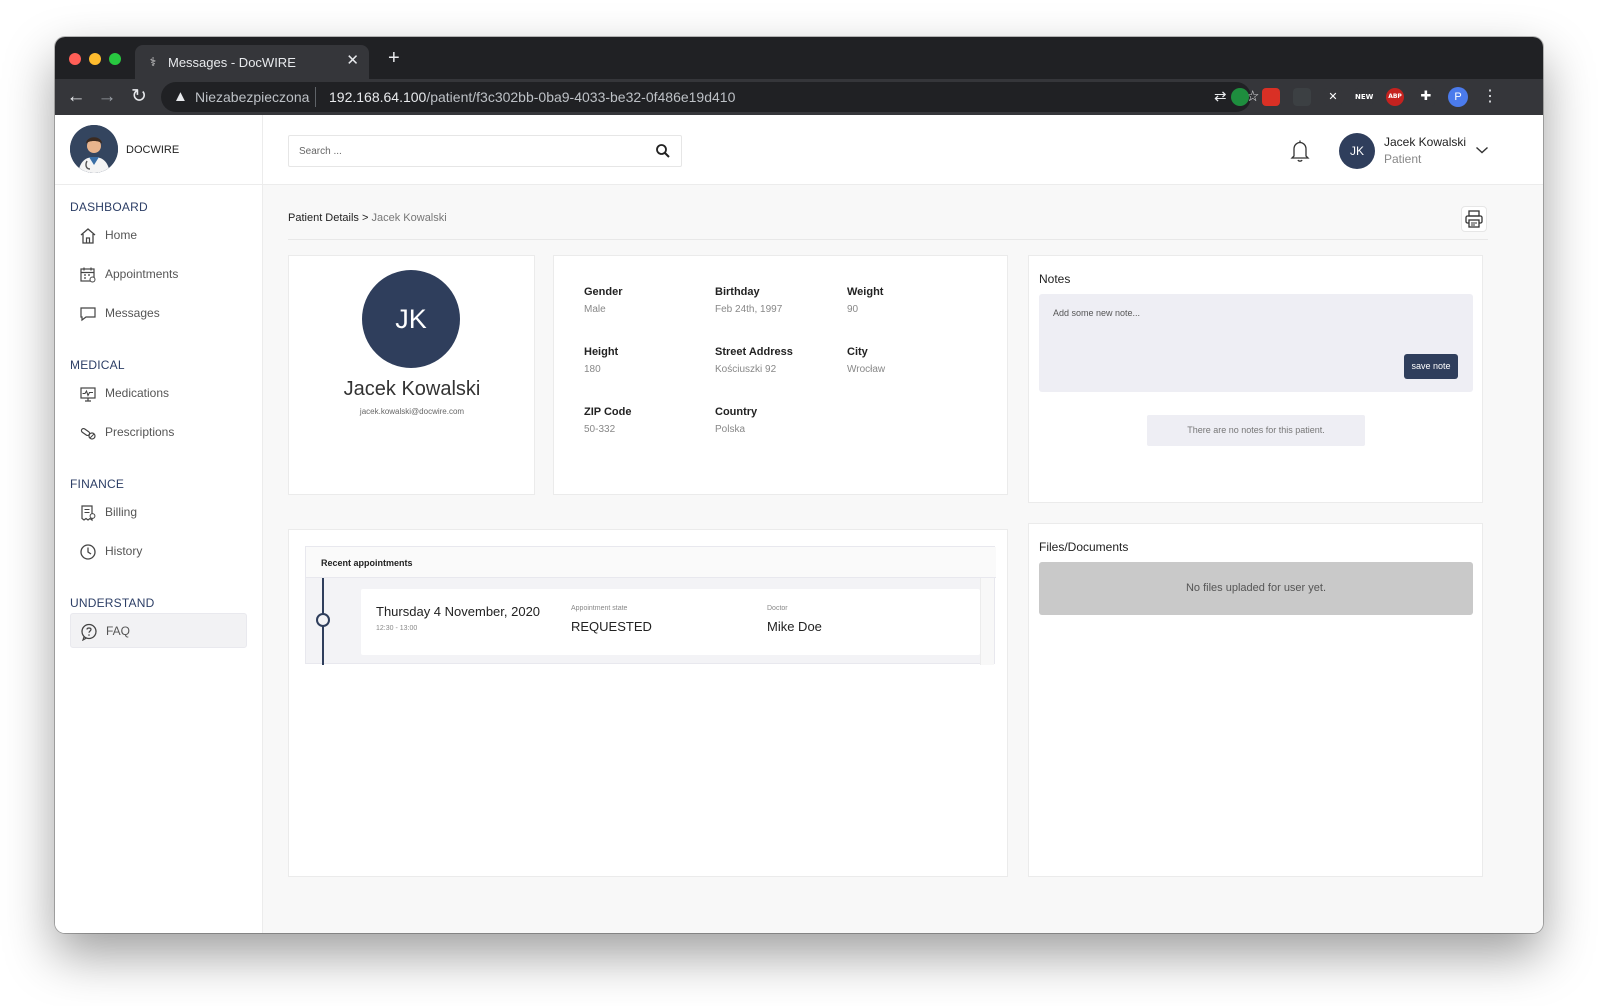 This screenshot has height=1006, width=1598. What do you see at coordinates (109, 207) in the screenshot?
I see `section-dashboard: DASHBOARD` at bounding box center [109, 207].